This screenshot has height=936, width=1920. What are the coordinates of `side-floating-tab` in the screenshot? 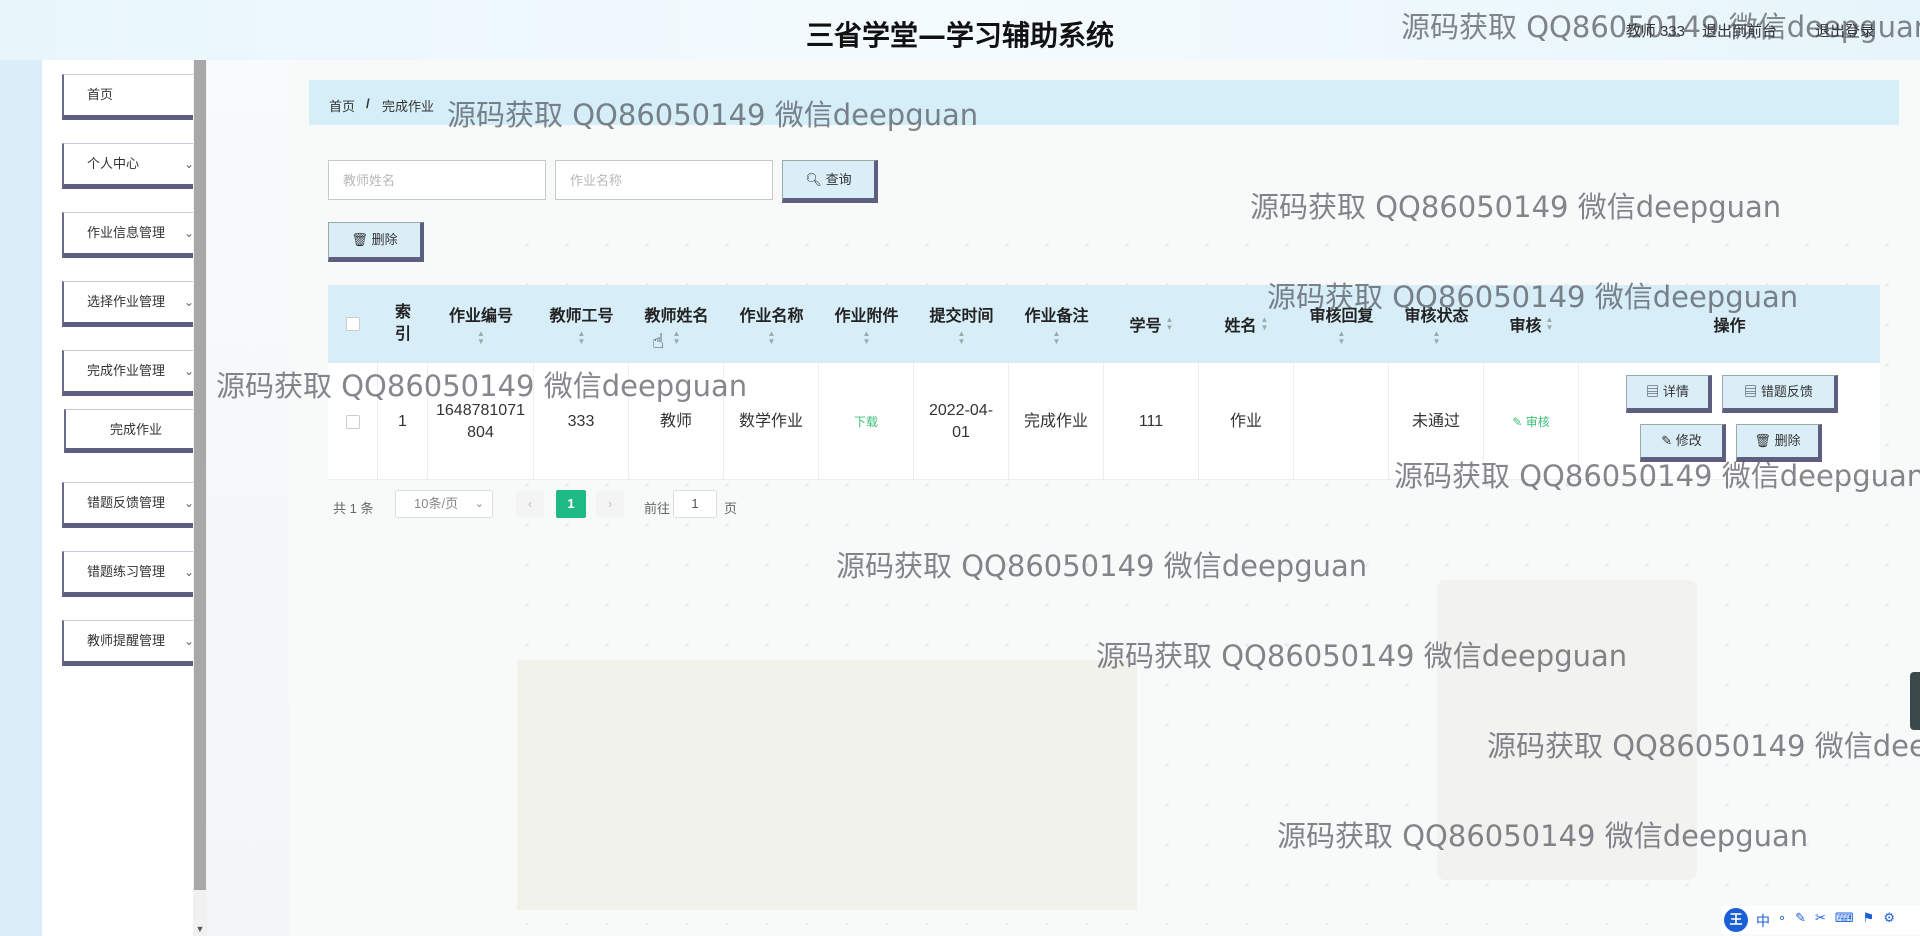 It's located at (1915, 701).